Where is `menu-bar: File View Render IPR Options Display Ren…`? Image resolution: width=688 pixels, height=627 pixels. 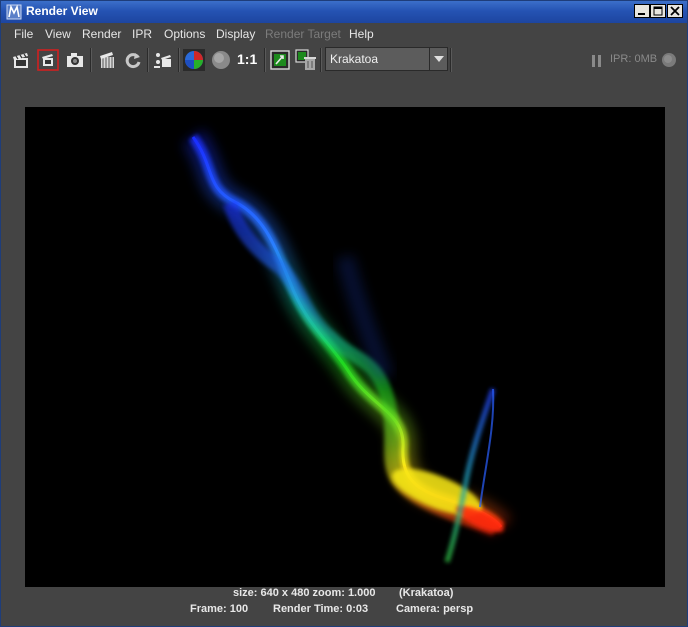
menu-bar: File View Render IPR Options Display Ren… is located at coordinates (344, 34).